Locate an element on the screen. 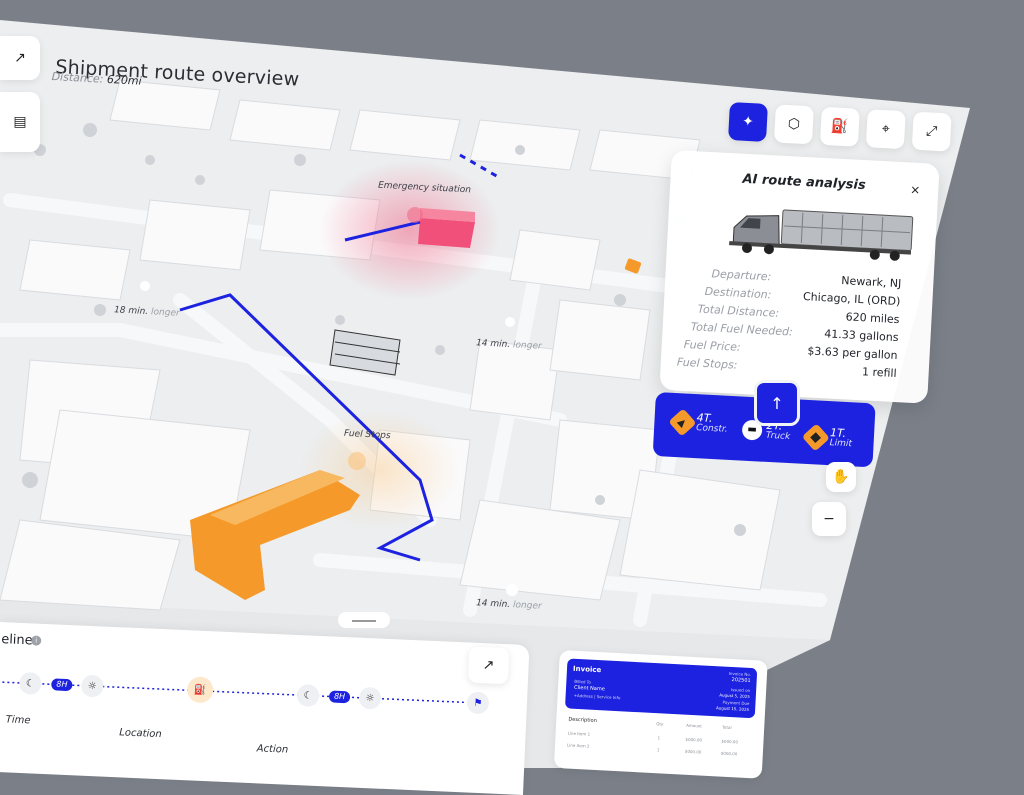 The width and height of the screenshot is (1024, 795). minus-icon: − is located at coordinates (829, 519).